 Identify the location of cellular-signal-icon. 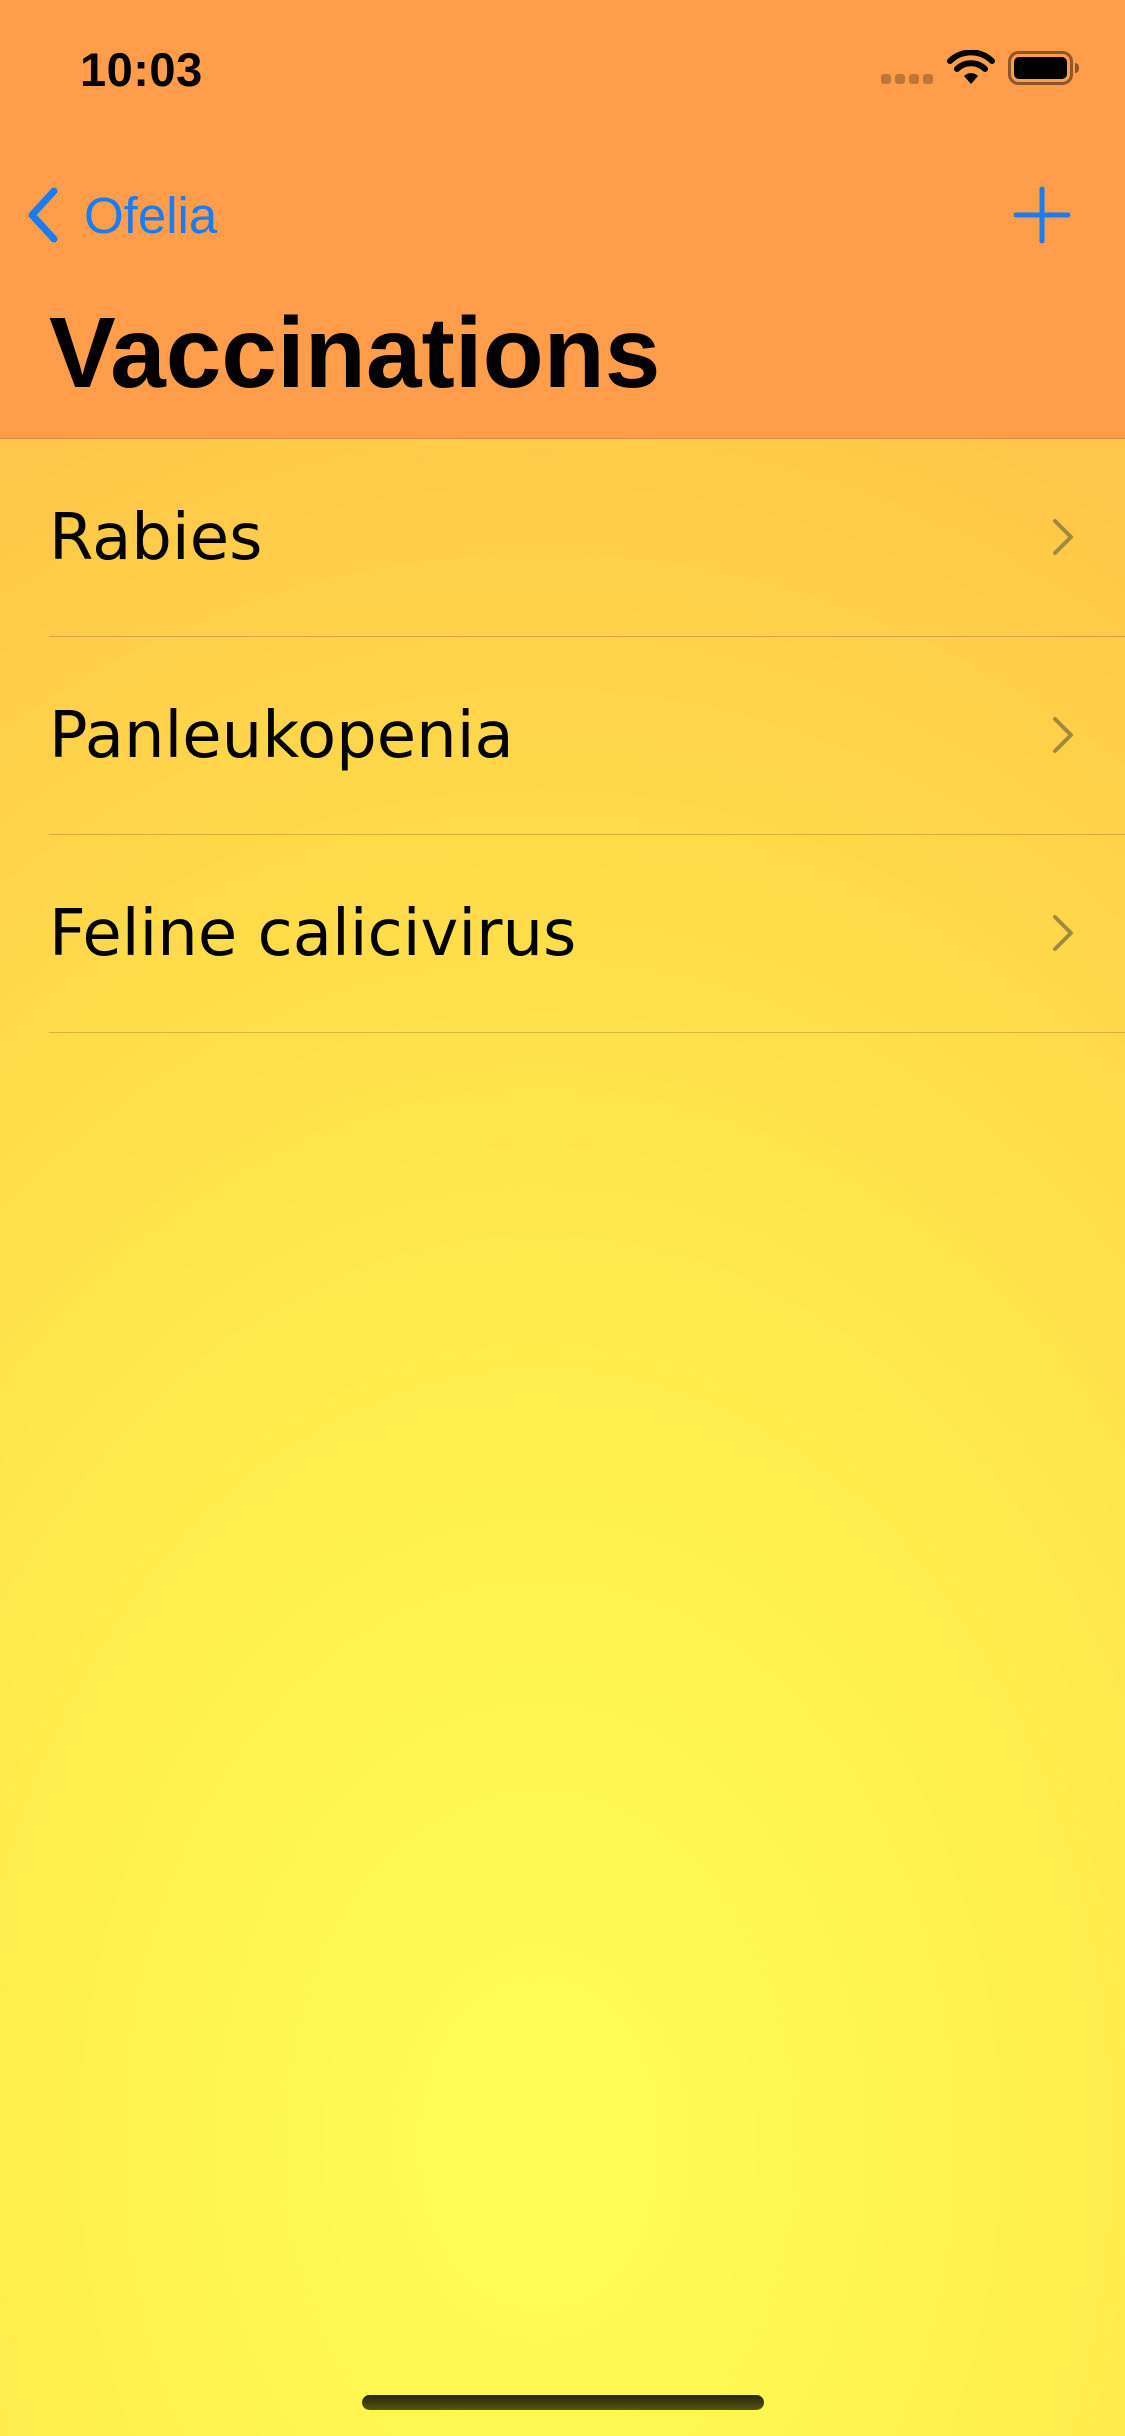
(907, 79).